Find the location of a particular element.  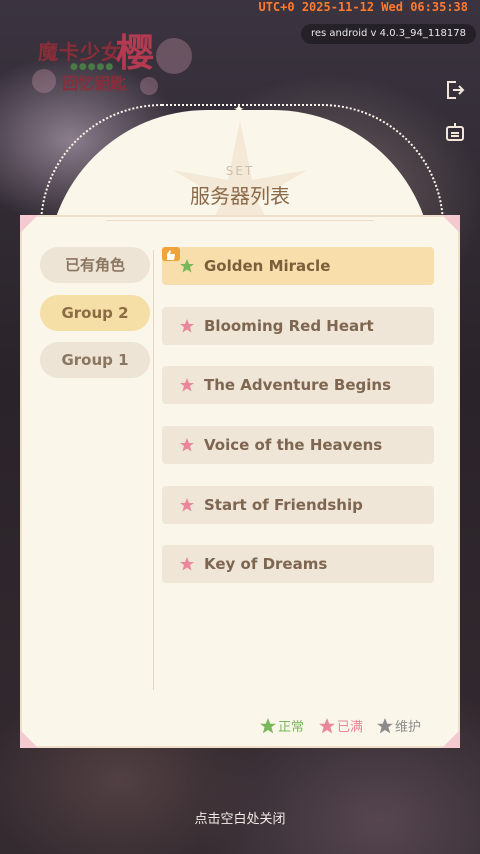

recommended-thumb-icon is located at coordinates (171, 254).